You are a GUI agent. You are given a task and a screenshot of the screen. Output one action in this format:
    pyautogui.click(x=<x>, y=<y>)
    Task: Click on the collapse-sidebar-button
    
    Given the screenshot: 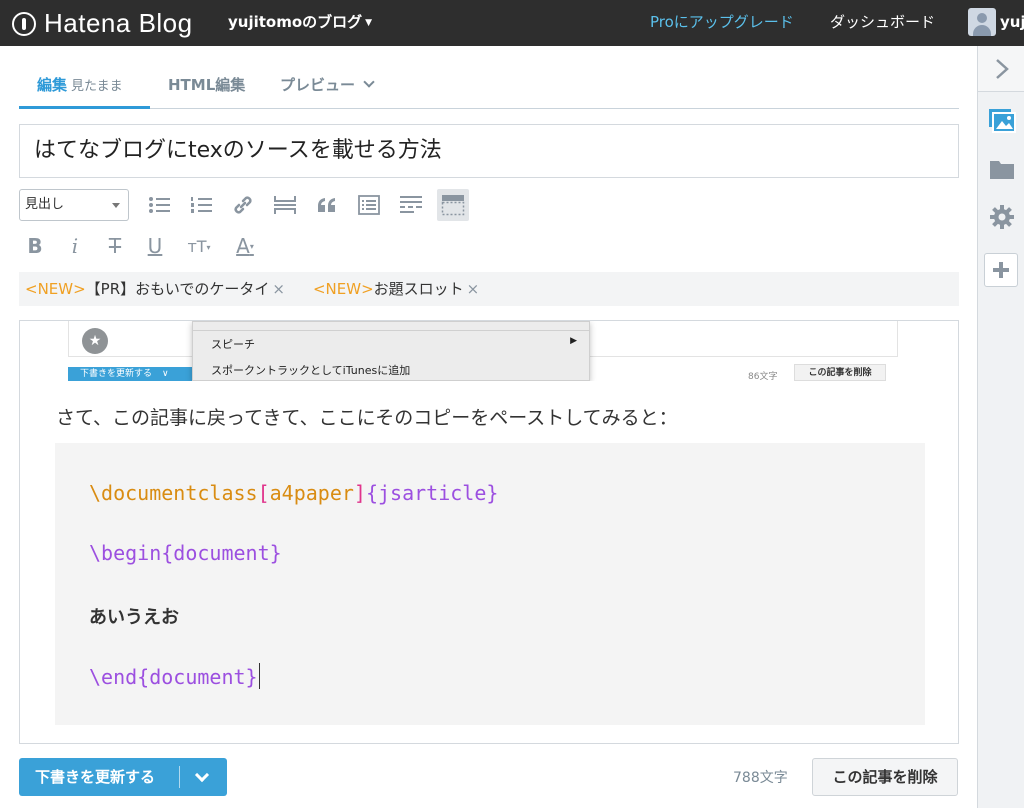 What is the action you would take?
    pyautogui.click(x=1001, y=69)
    